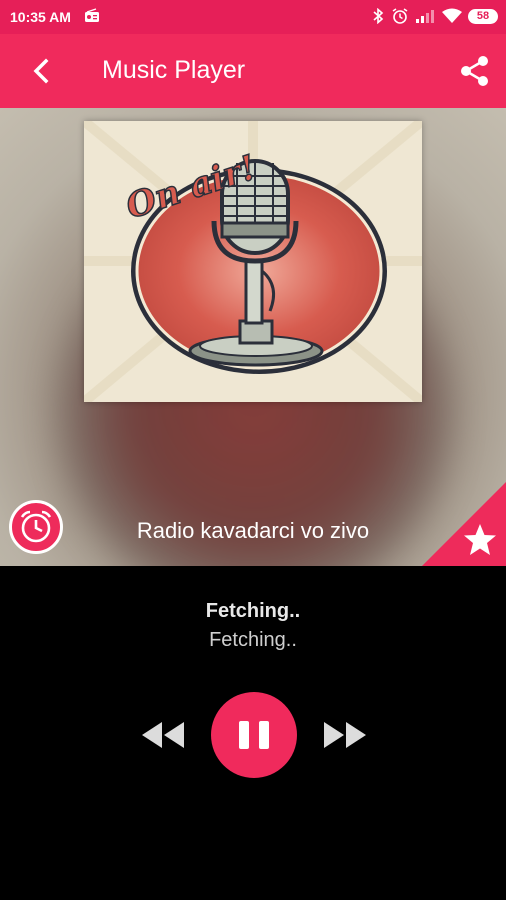  What do you see at coordinates (400, 16) in the screenshot?
I see `alarm-icon` at bounding box center [400, 16].